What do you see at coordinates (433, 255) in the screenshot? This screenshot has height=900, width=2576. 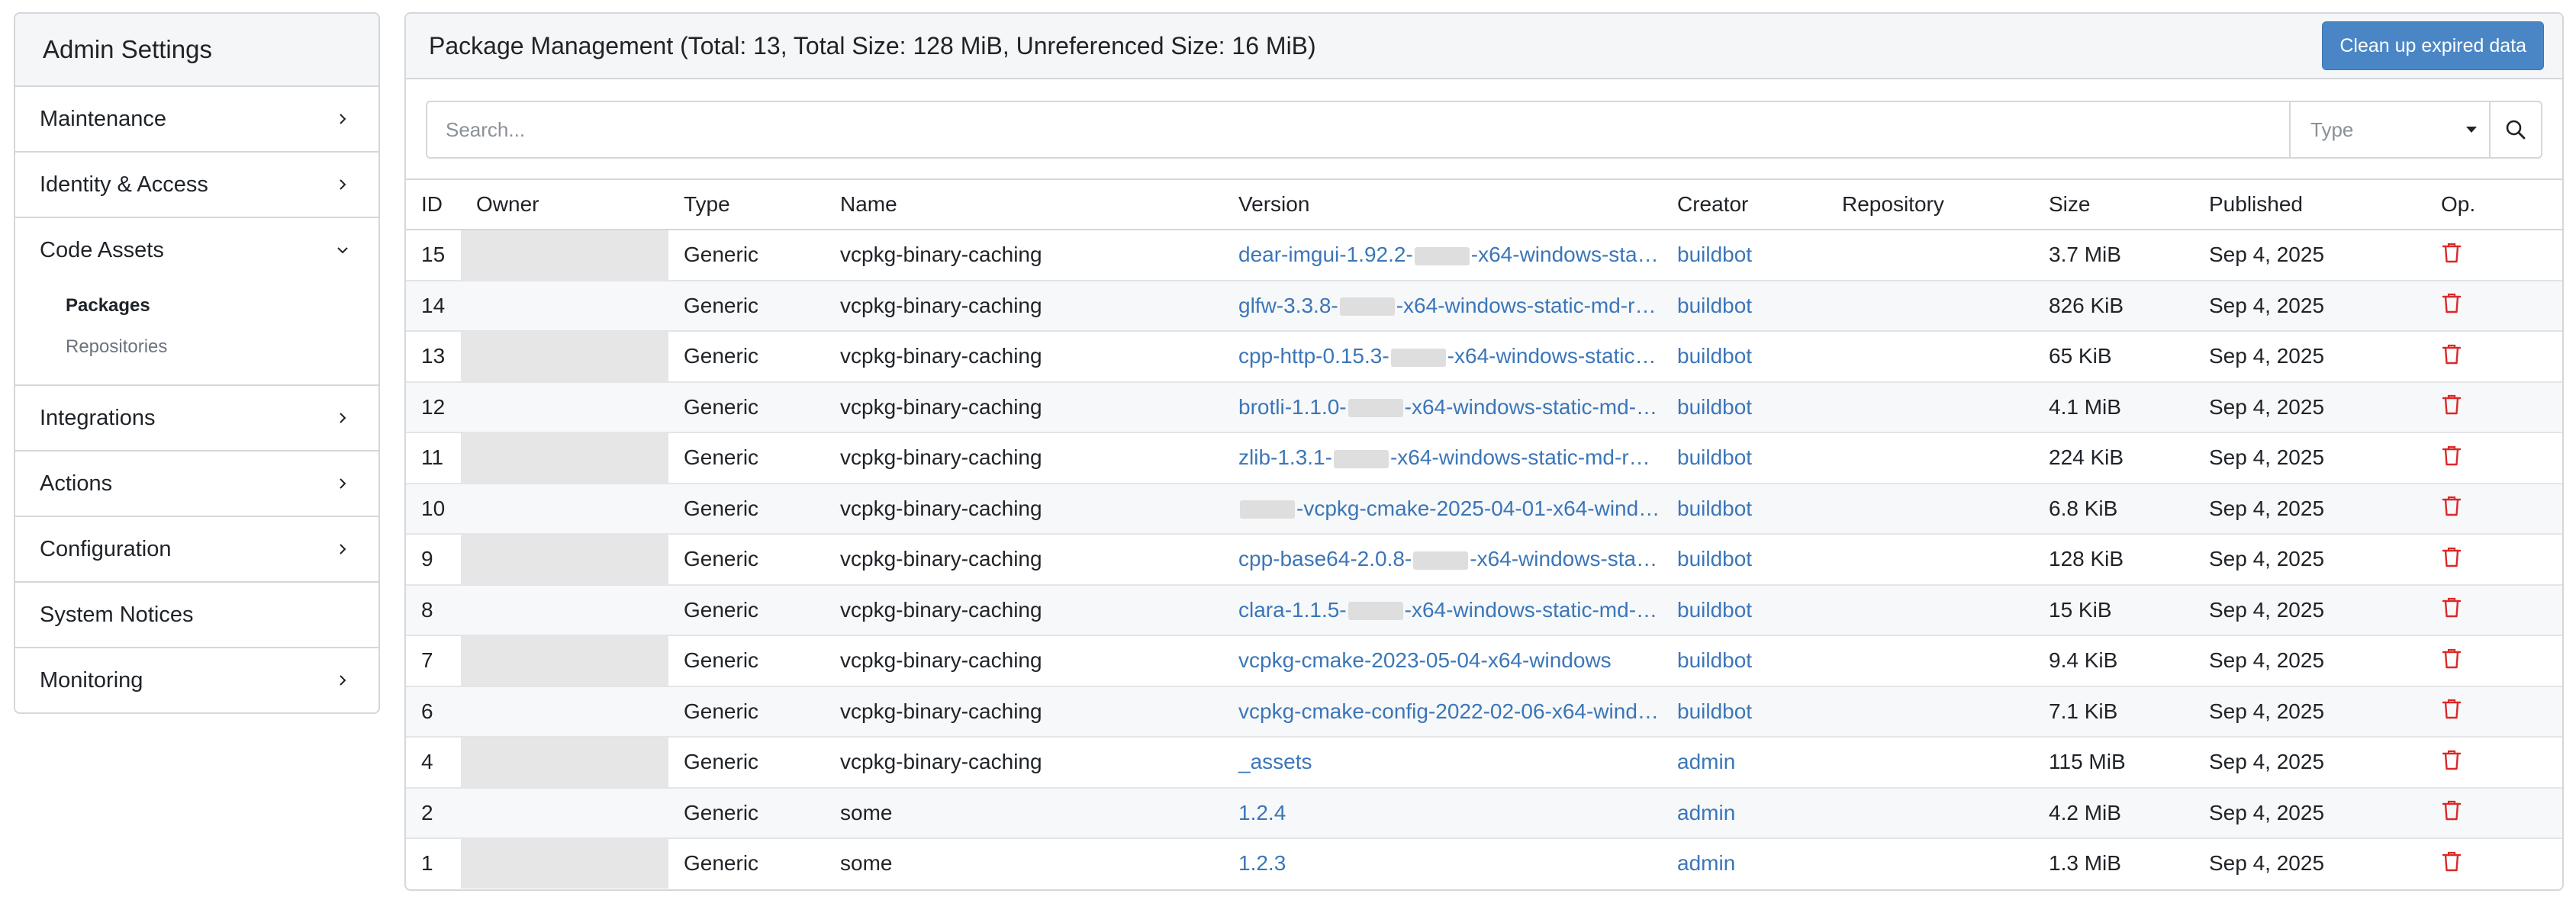 I see `cell-id: 15` at bounding box center [433, 255].